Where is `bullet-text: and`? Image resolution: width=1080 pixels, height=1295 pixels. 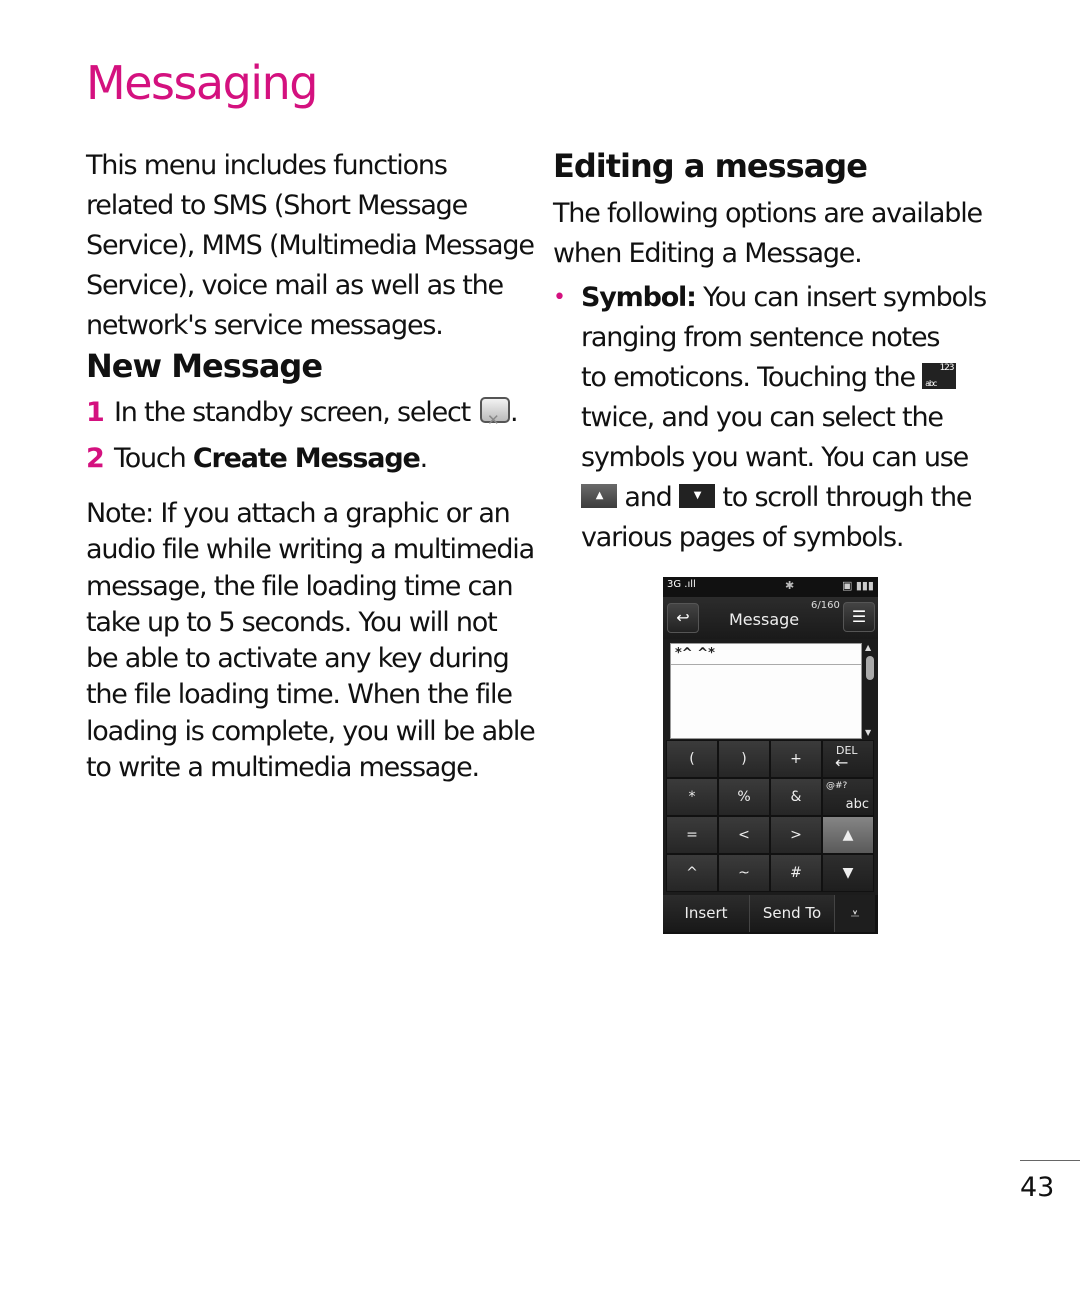 bullet-text: and is located at coordinates (648, 497).